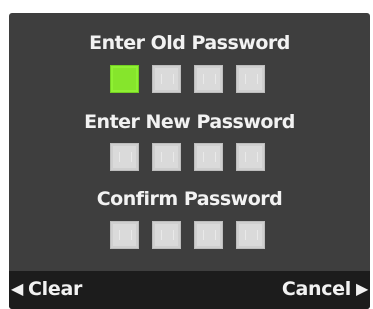  Describe the element at coordinates (189, 122) in the screenshot. I see `new-password-title: Enter New Password` at that location.